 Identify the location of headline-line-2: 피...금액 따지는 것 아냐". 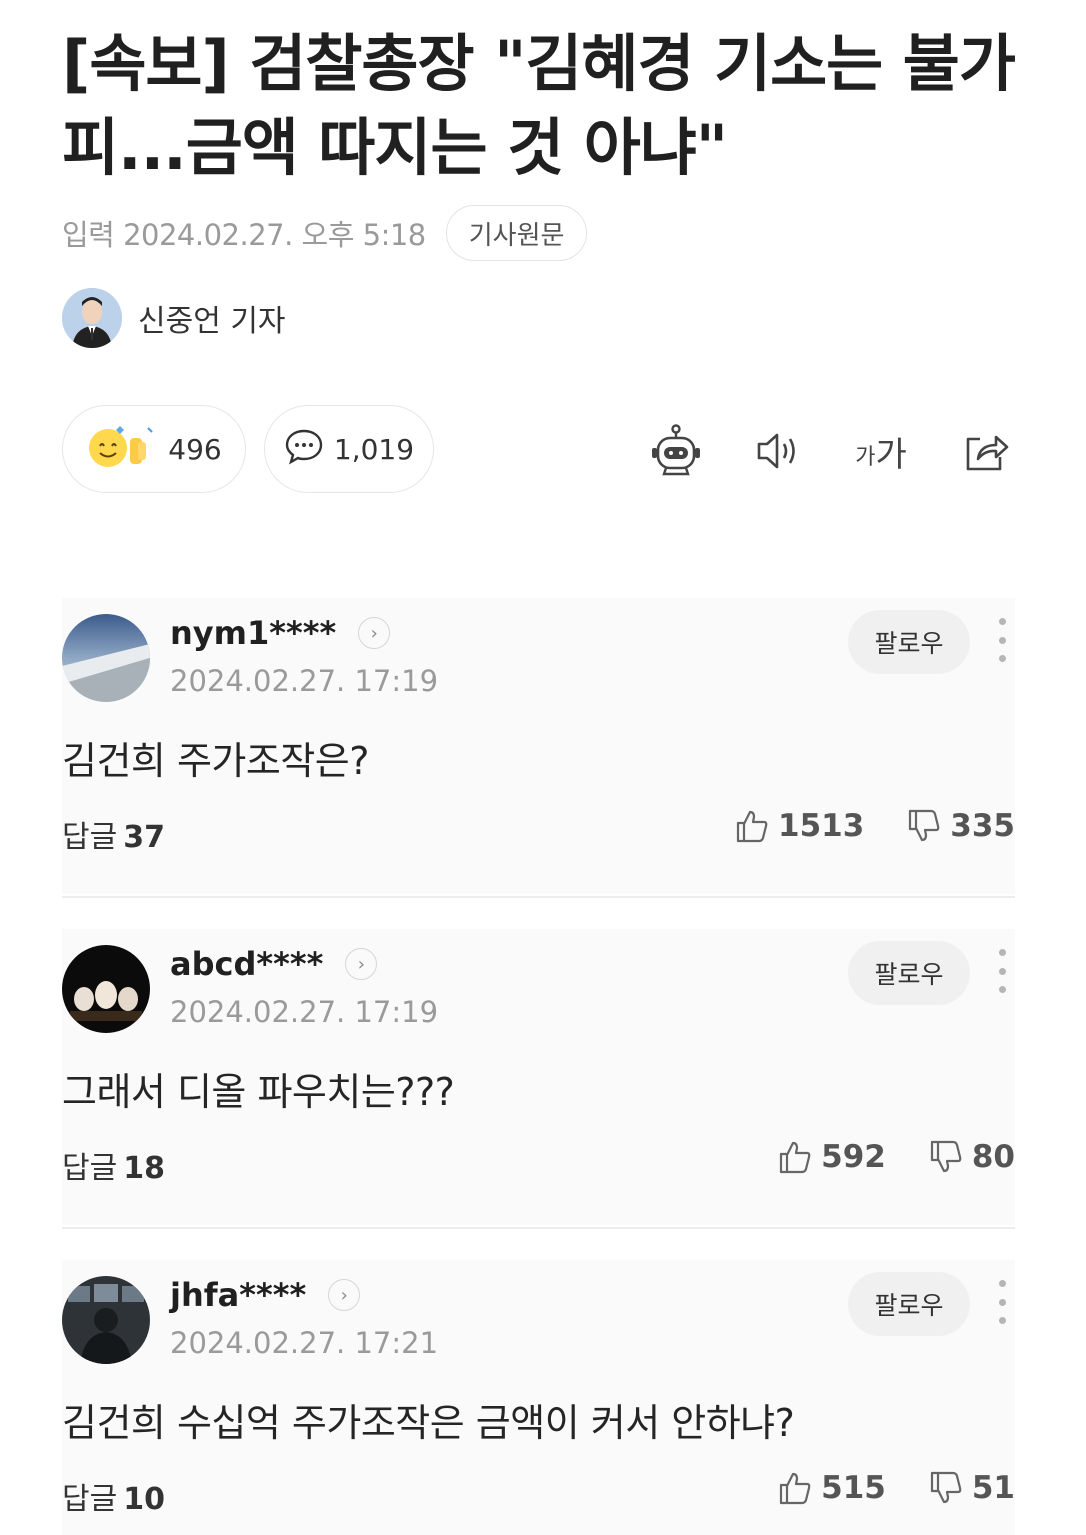
(395, 147).